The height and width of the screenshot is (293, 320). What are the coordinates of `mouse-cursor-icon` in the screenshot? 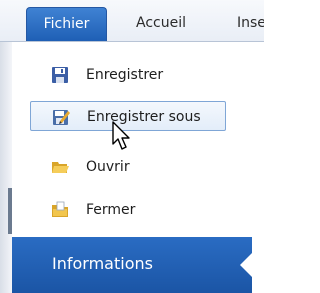 It's located at (121, 135).